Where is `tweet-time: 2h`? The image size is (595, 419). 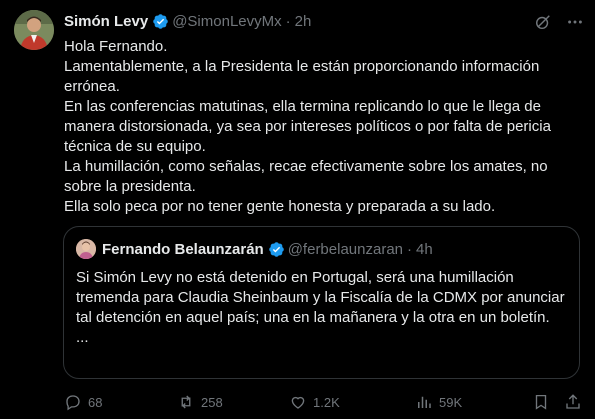
tweet-time: 2h is located at coordinates (303, 21).